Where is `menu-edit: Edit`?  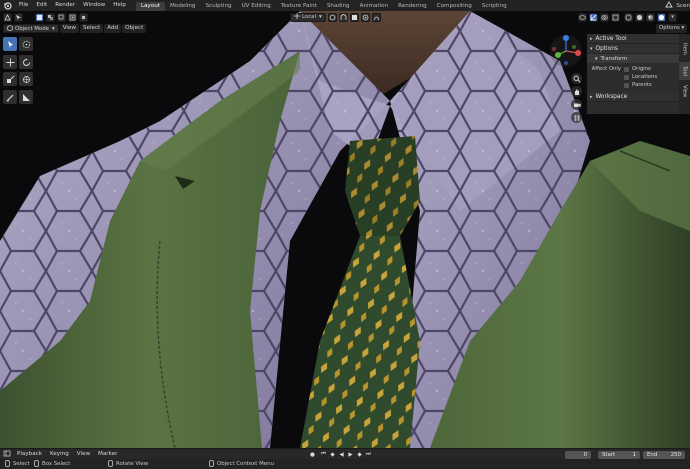 menu-edit: Edit is located at coordinates (41, 5).